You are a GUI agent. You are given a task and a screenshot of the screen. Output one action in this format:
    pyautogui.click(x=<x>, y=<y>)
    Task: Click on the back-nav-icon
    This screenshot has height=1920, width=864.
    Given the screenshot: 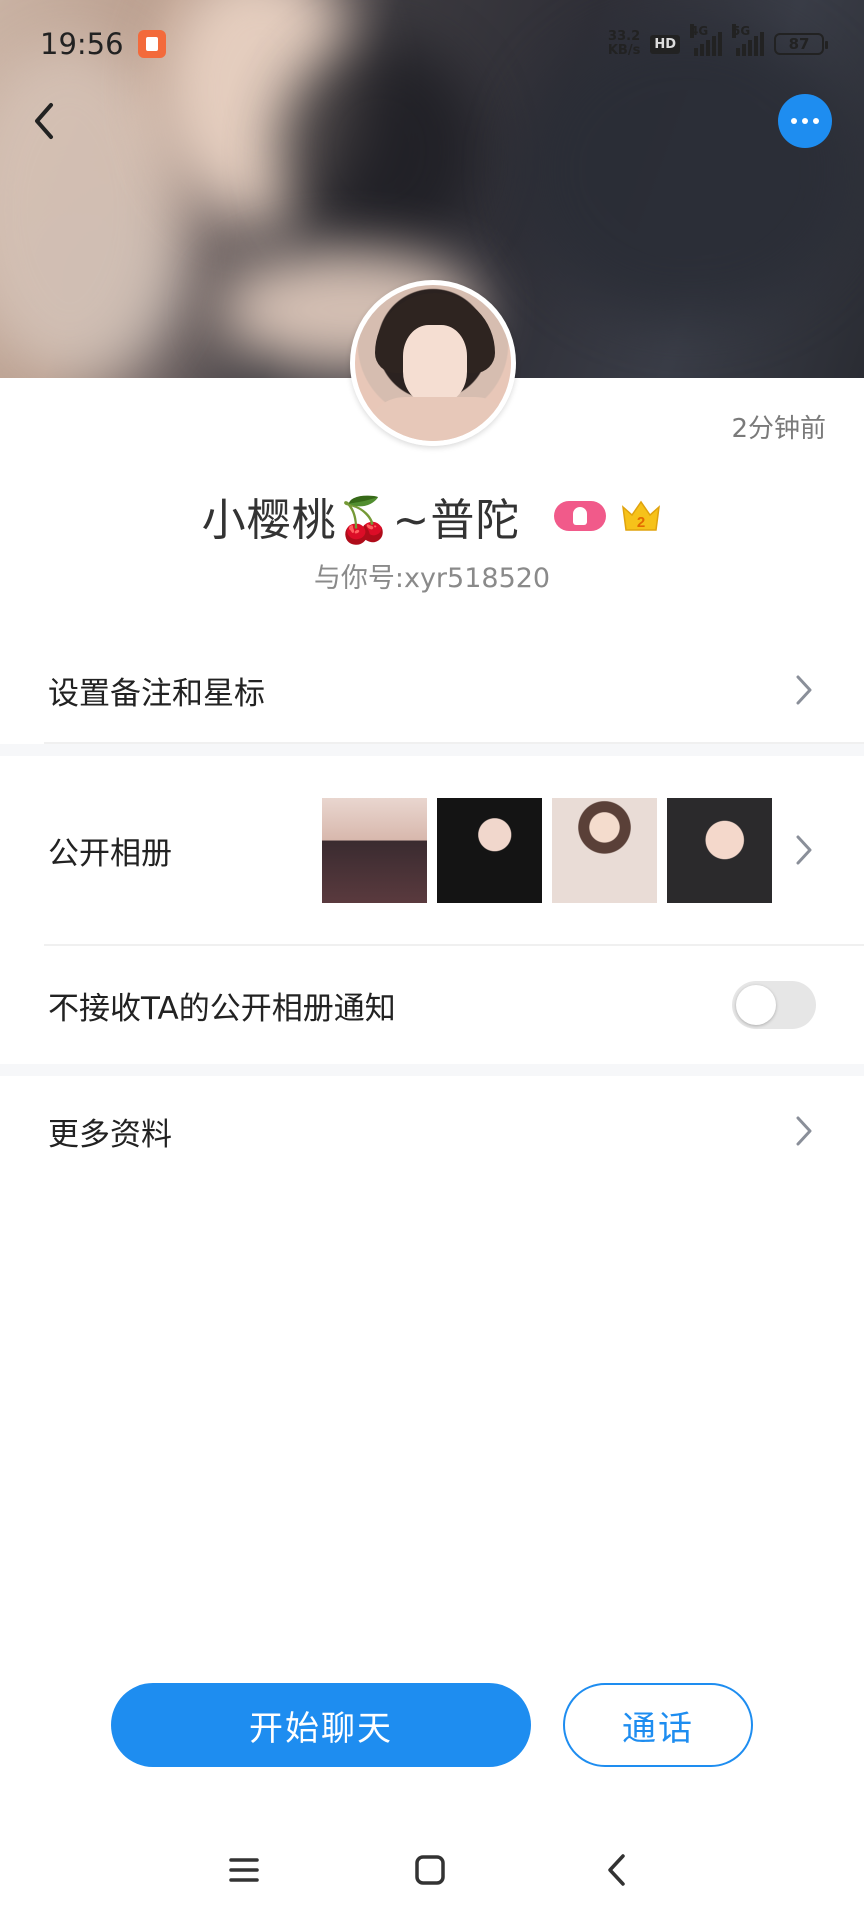 What is the action you would take?
    pyautogui.click(x=617, y=1870)
    